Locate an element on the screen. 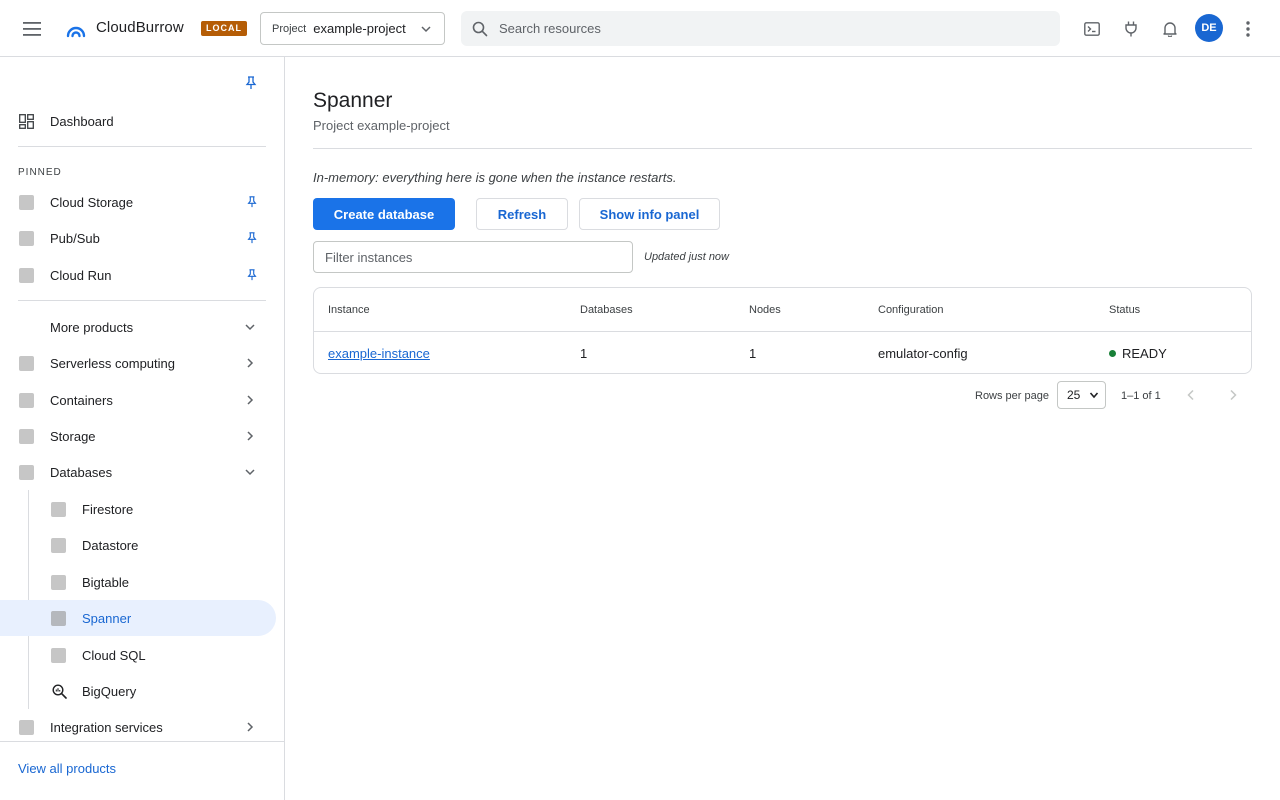  sidebar-item-label: Pub/Sub is located at coordinates (75, 238).